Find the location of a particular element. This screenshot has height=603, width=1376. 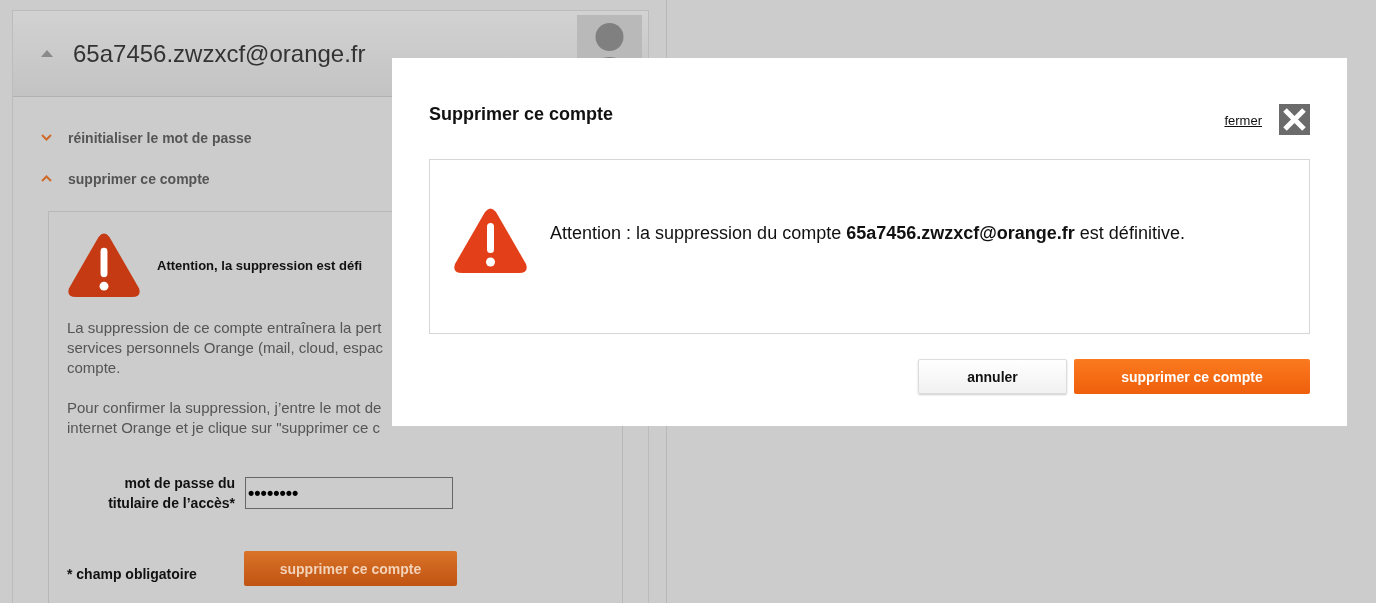

delete-account-button: supprimer ce compte is located at coordinates (350, 568).